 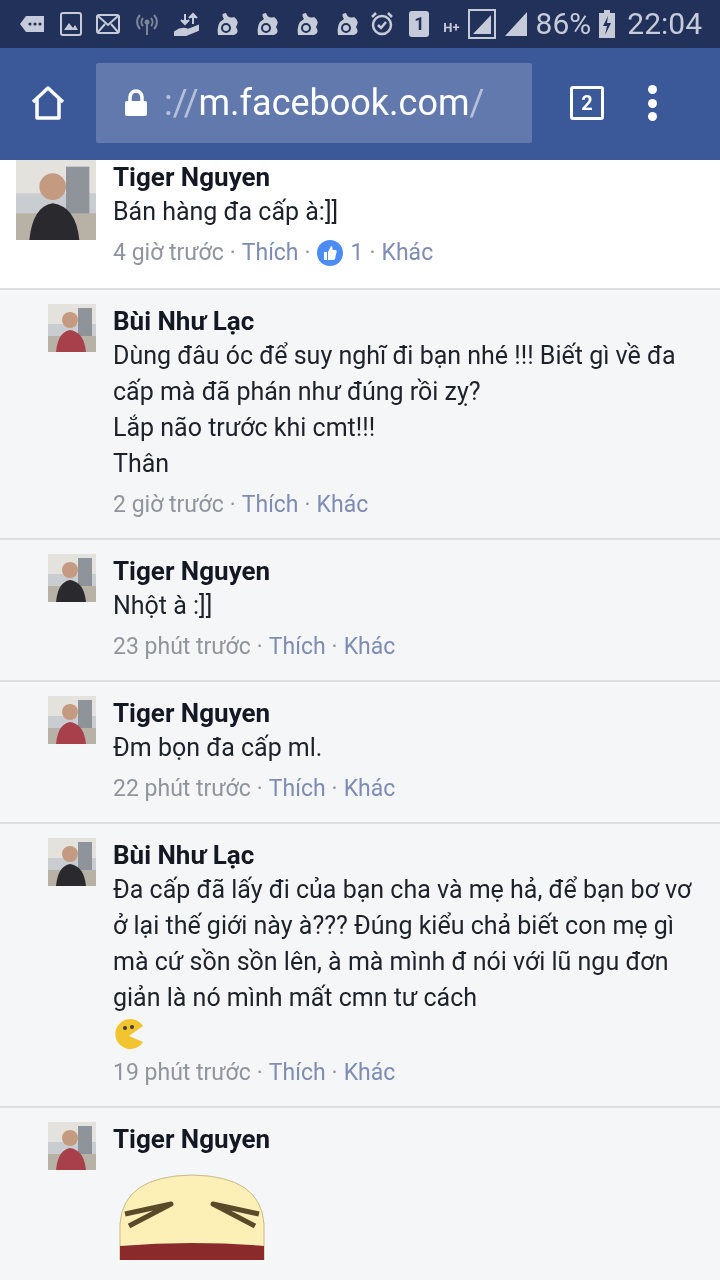 What do you see at coordinates (477, 103) in the screenshot?
I see `url-path: /` at bounding box center [477, 103].